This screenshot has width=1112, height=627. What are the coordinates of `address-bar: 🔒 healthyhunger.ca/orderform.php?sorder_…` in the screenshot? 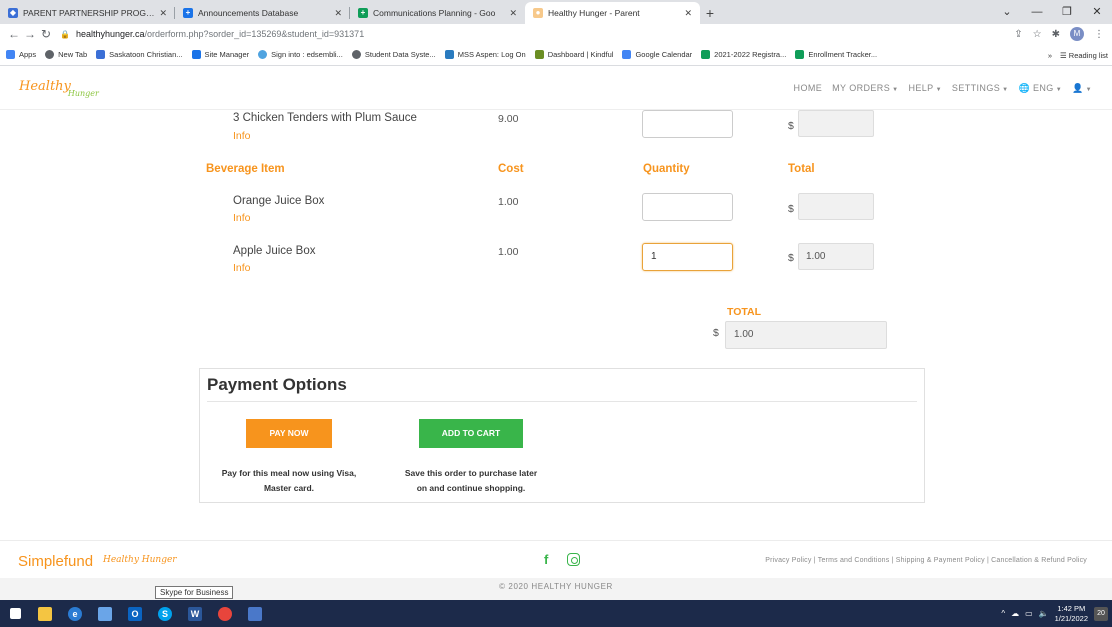 It's located at (212, 34).